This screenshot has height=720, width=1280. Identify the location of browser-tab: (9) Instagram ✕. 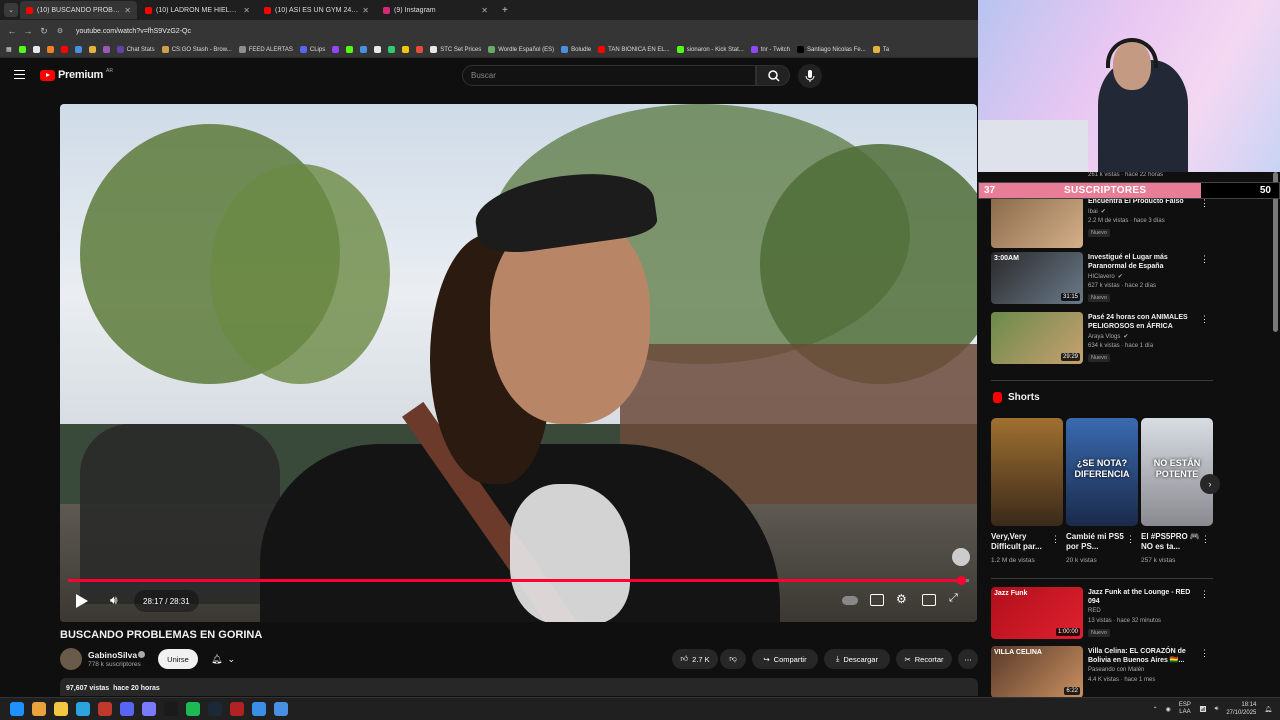
(435, 10).